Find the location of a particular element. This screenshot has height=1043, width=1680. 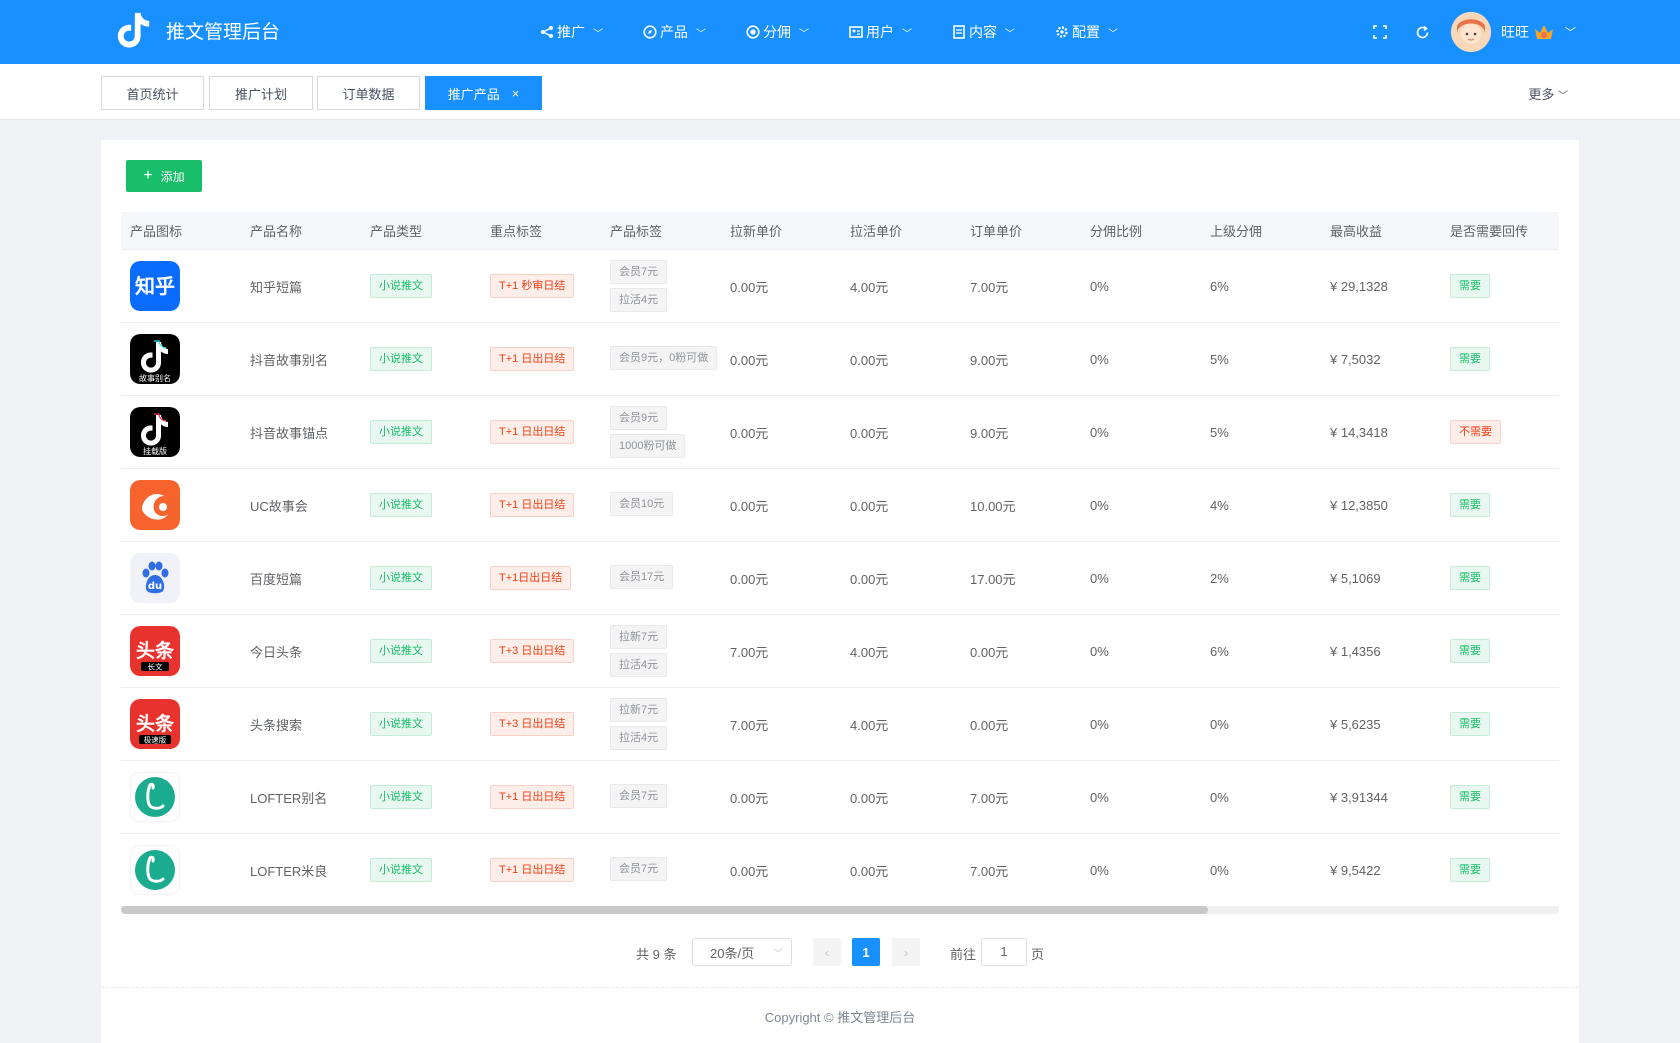

cell-icon: 头条 极速版 is located at coordinates (181, 724).